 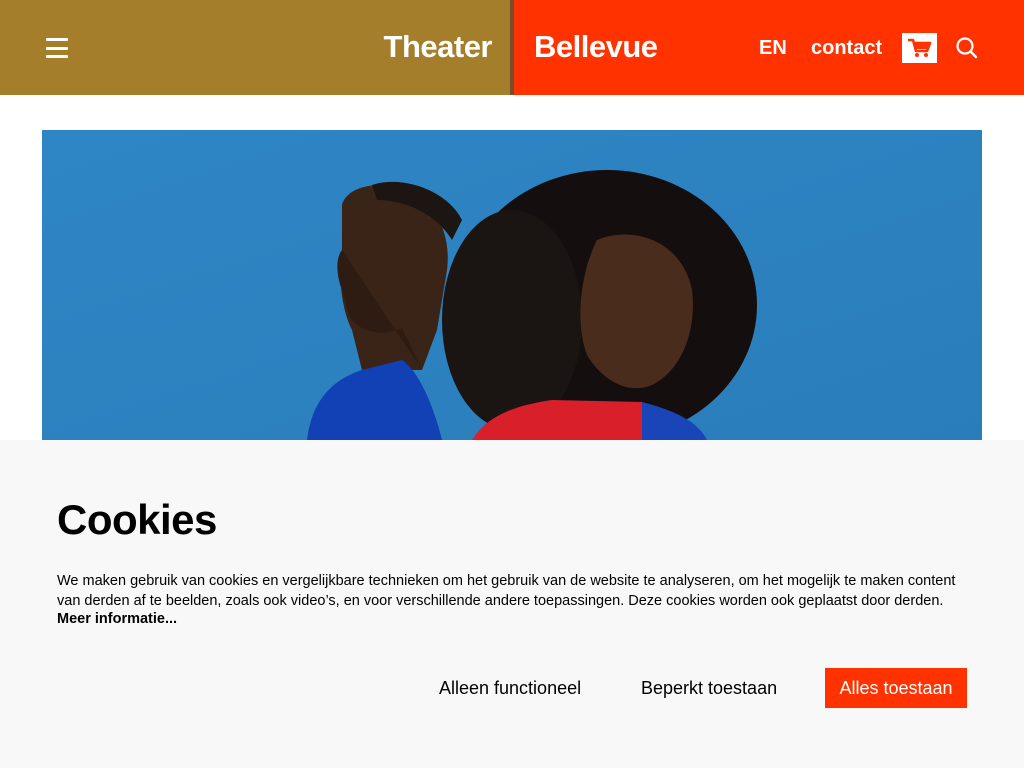 I want to click on shopping-cart-icon, so click(x=919, y=48).